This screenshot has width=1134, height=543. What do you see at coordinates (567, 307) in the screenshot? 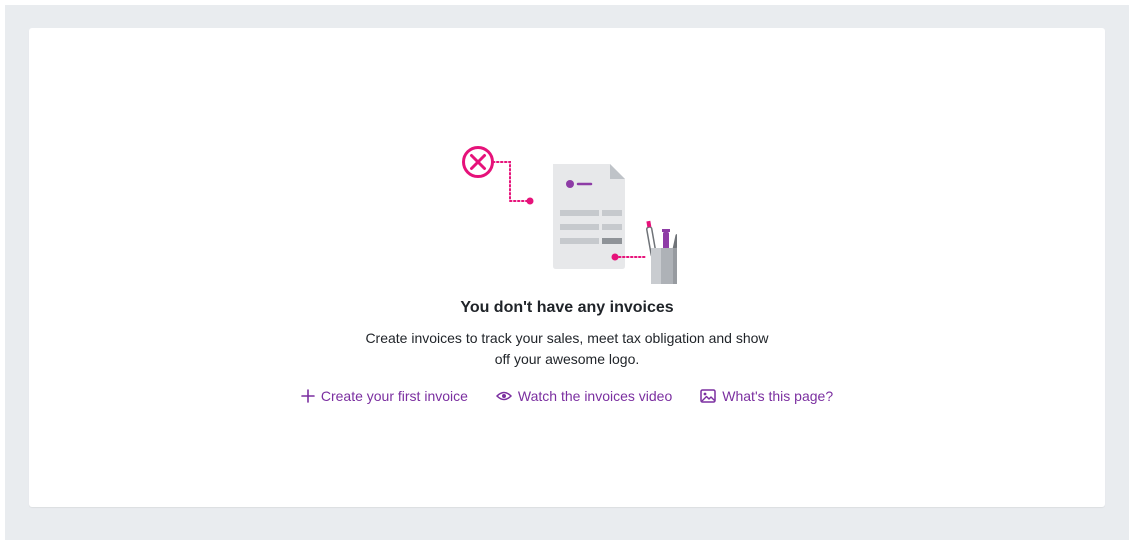
I see `empty-state-title: You don't have any invoices` at bounding box center [567, 307].